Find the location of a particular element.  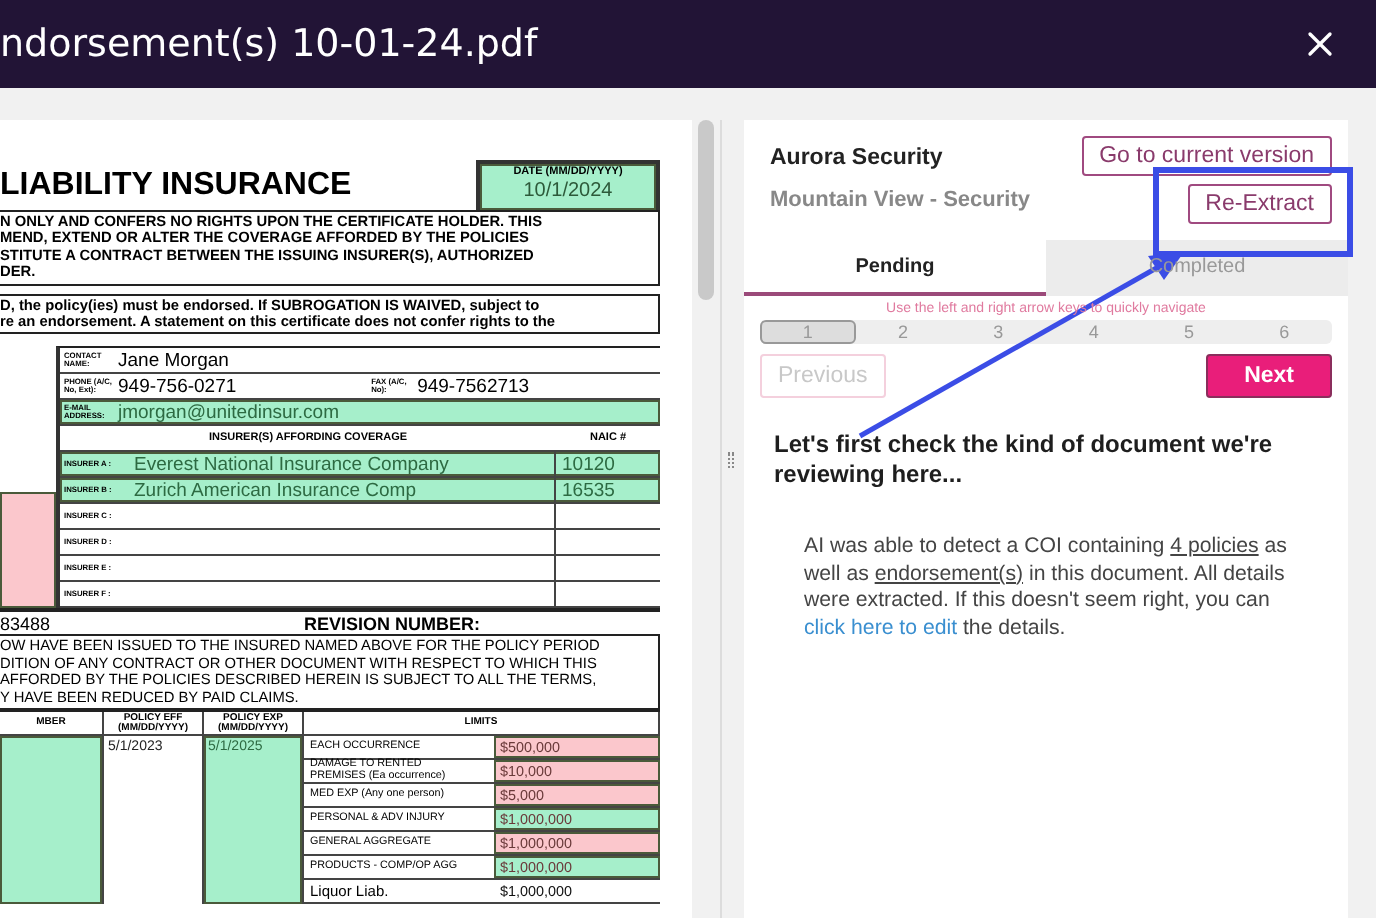

next-button: Next is located at coordinates (1269, 376).